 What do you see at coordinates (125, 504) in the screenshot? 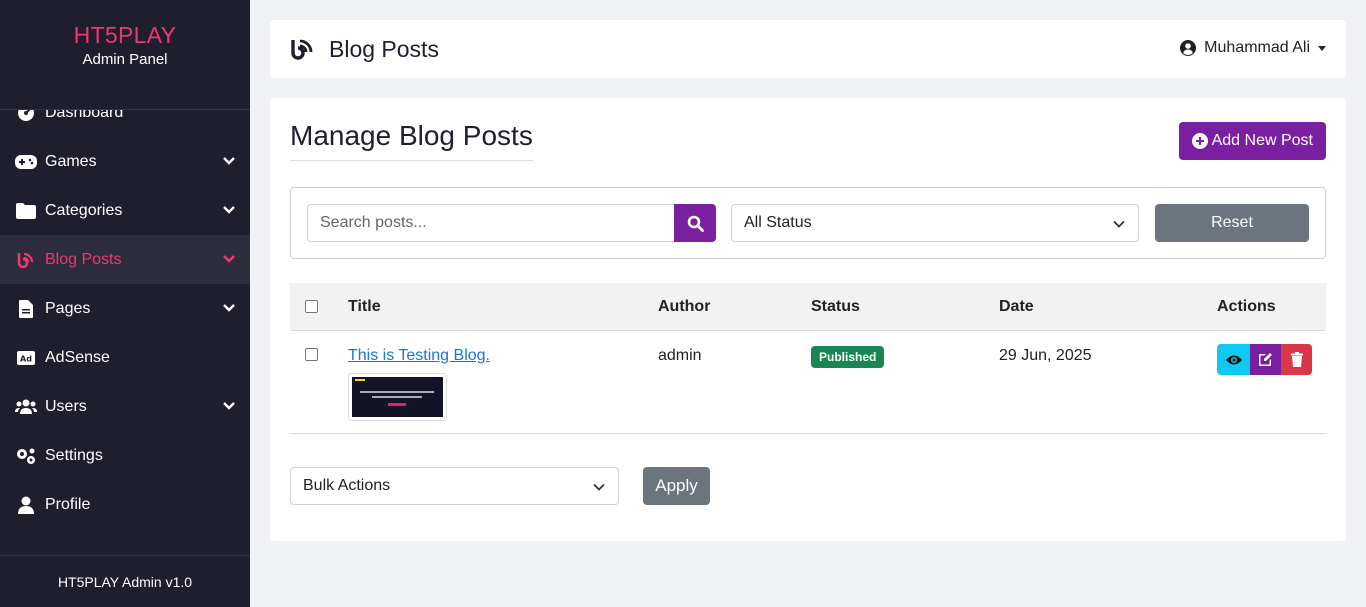
I see `sidebar-item-profile: Profile` at bounding box center [125, 504].